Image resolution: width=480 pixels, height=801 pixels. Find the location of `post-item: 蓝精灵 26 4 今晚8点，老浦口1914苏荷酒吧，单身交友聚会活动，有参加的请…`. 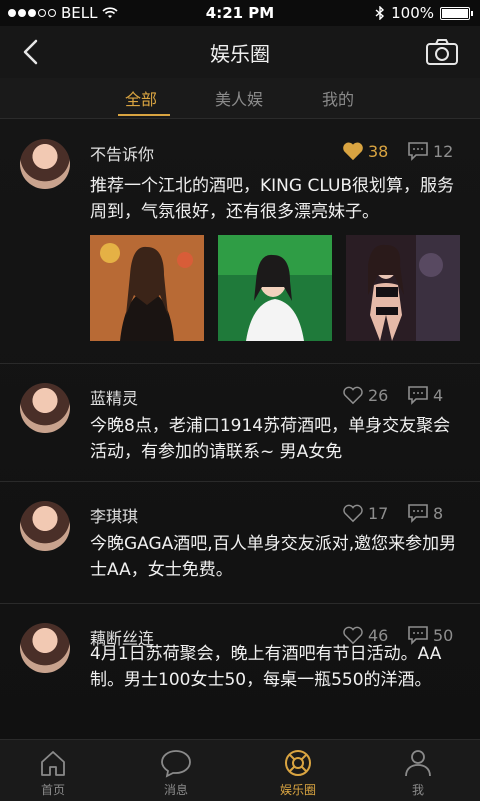

post-item: 蓝精灵 26 4 今晚8点，老浦口1914苏荷酒吧，单身交友聚会活动，有参加的请… is located at coordinates (240, 422).